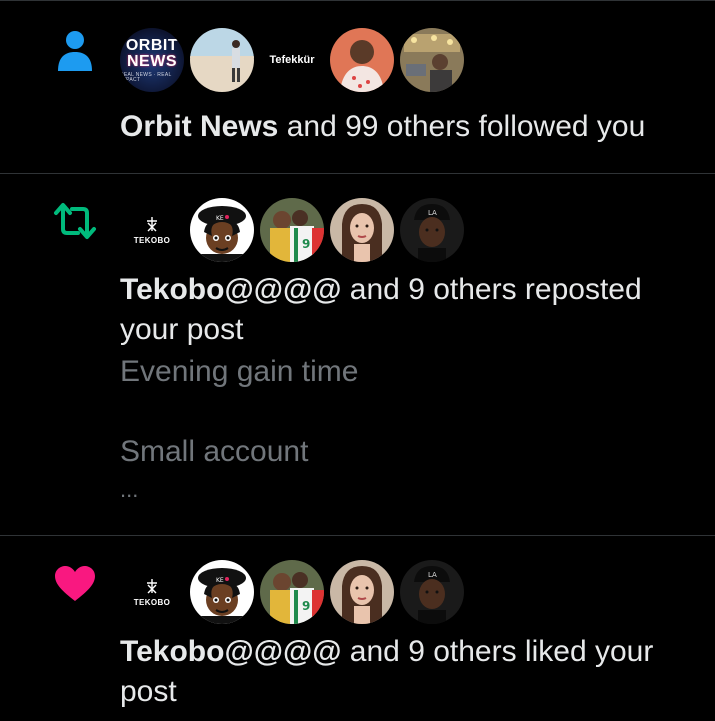 This screenshot has width=715, height=721. I want to click on heart-icon, so click(75, 584).